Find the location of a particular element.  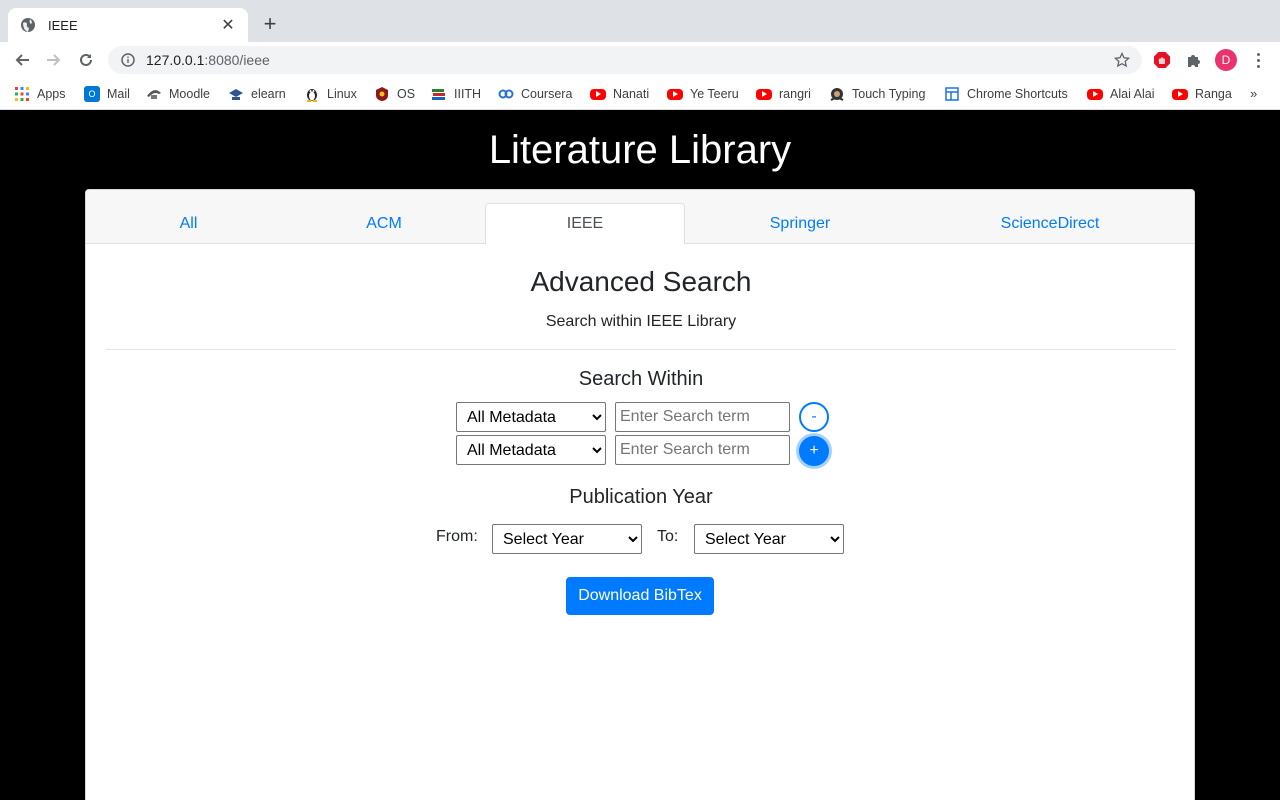

tab-springer: Springer is located at coordinates (800, 224).